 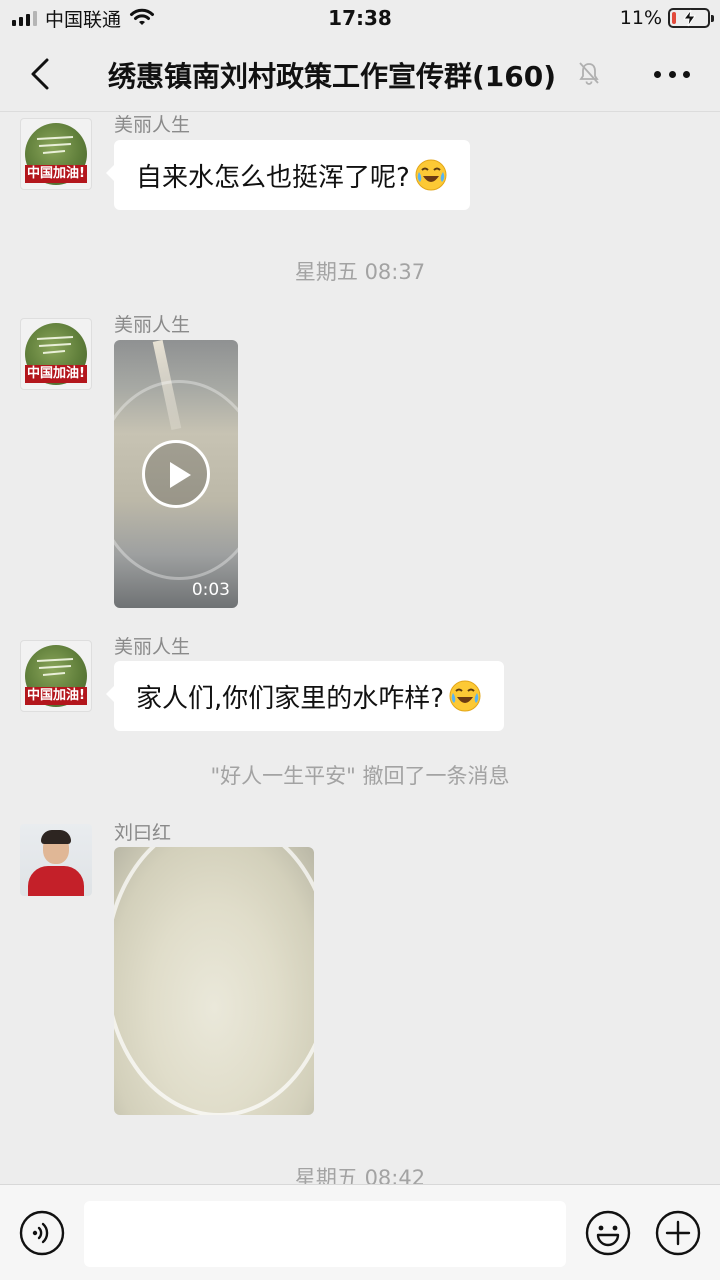 I want to click on charging-bolt-icon, so click(x=689, y=18).